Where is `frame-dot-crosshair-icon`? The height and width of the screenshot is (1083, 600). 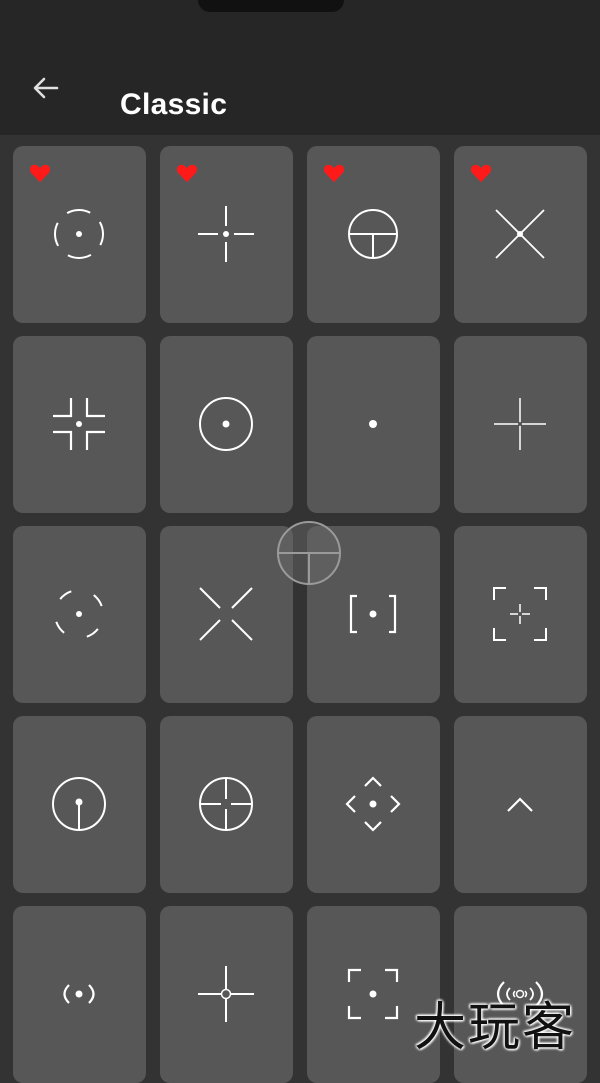 frame-dot-crosshair-icon is located at coordinates (373, 994).